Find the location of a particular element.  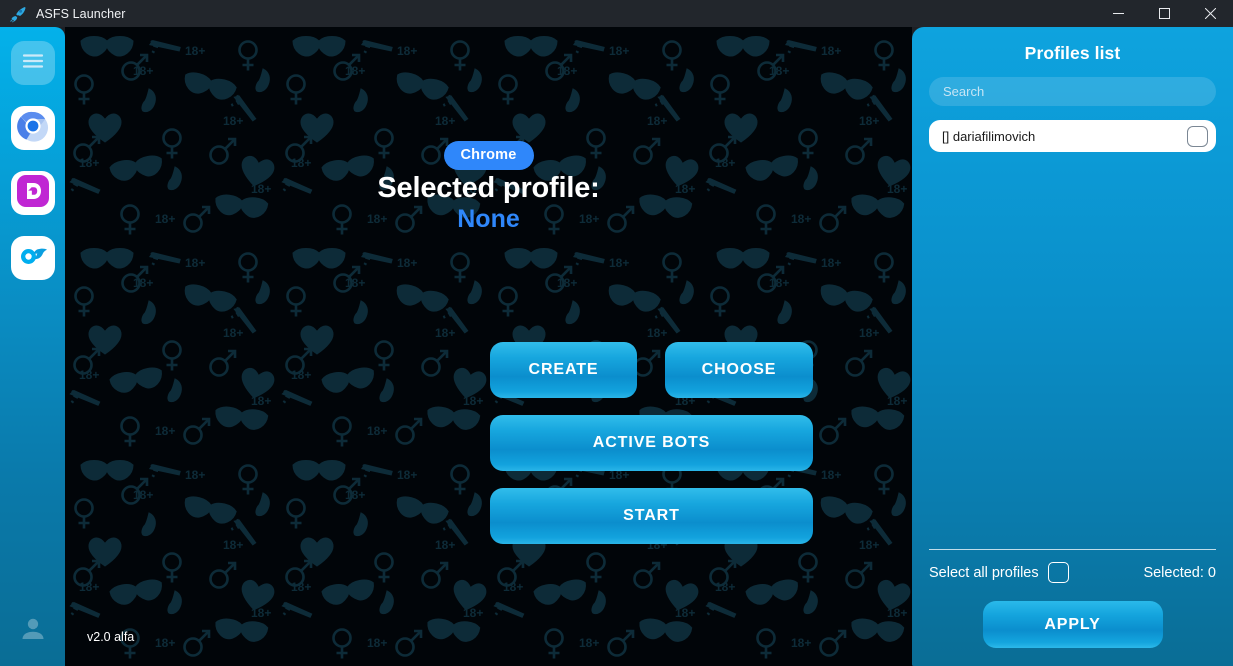

app-logo-icon is located at coordinates (18, 14).